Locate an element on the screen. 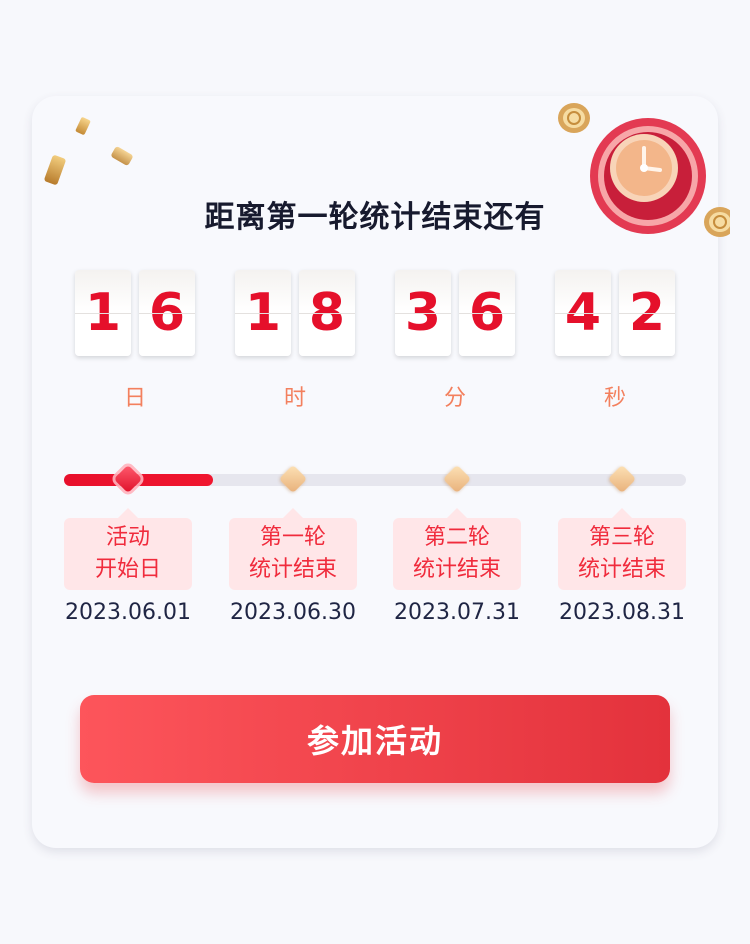 This screenshot has width=750, height=944. milestone-label-round2: 第二轮 统计结束 is located at coordinates (457, 549).